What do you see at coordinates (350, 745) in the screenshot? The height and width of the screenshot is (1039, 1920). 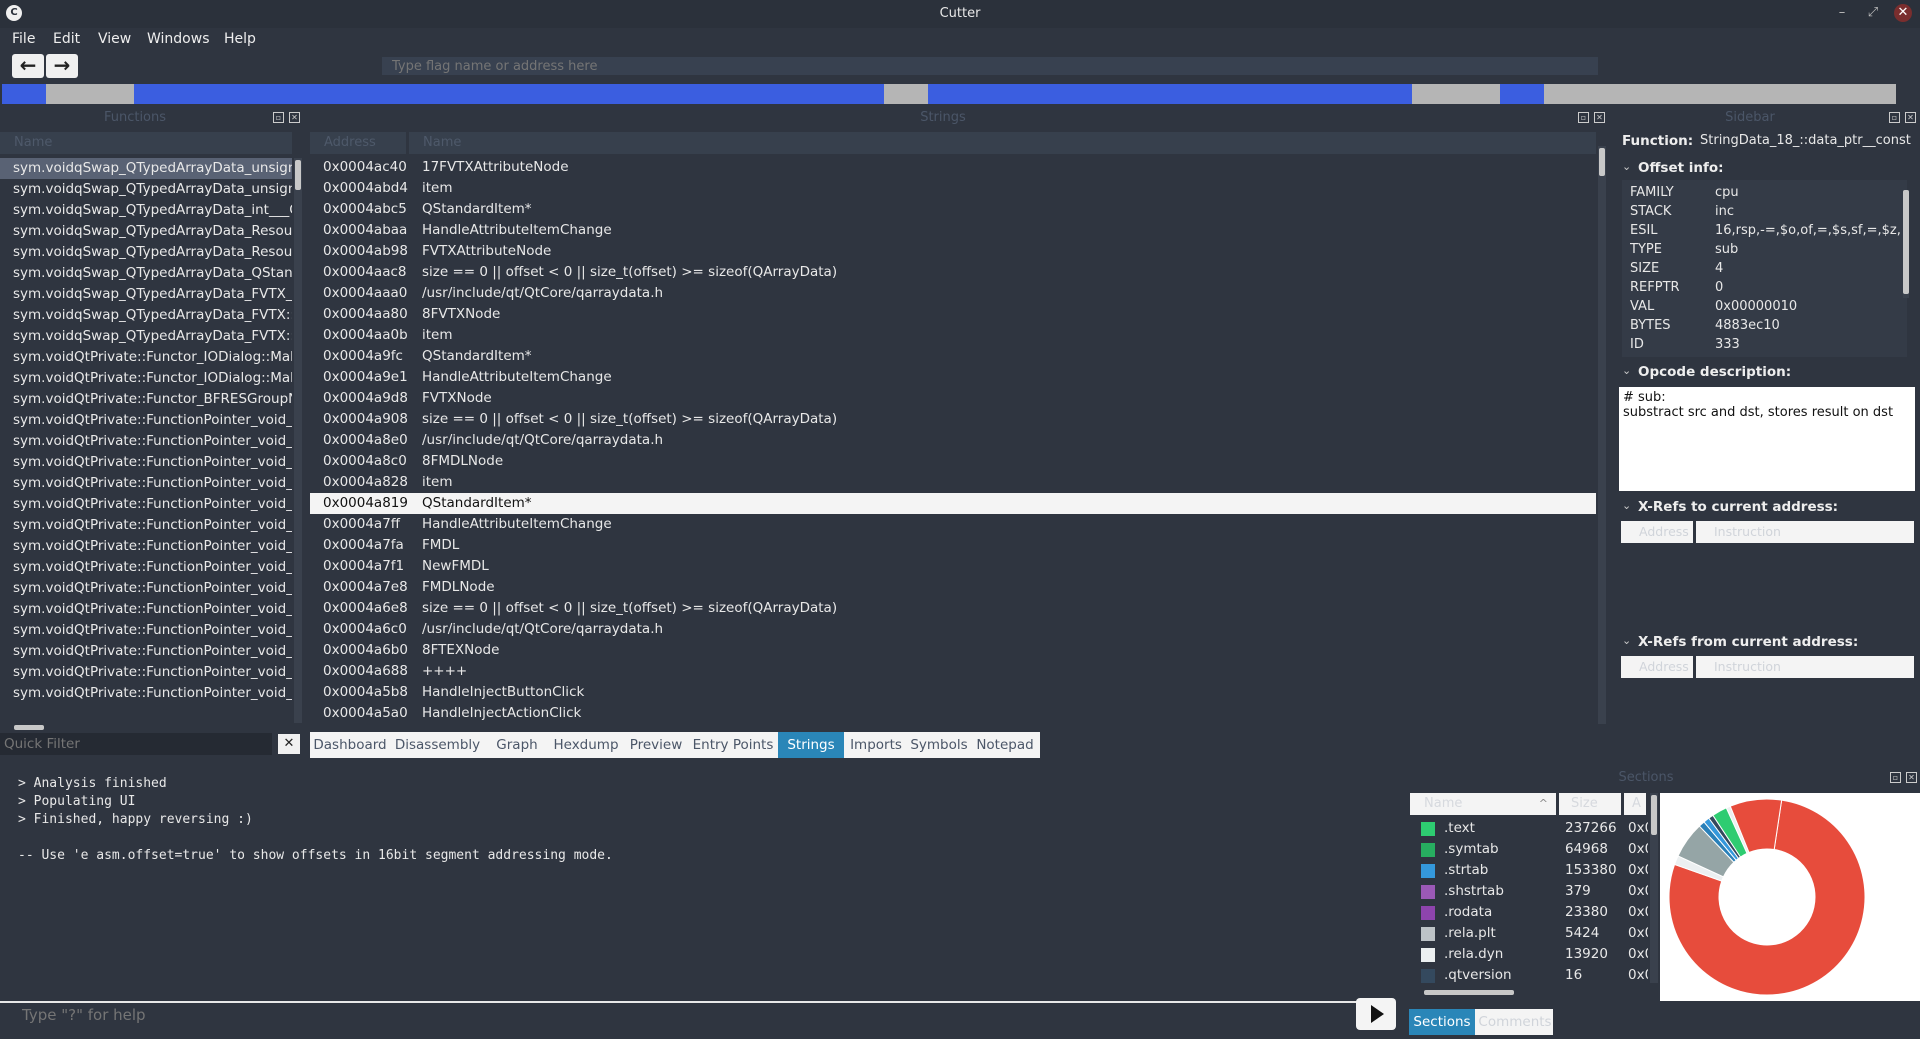 I see `tab-dashboard: Dashboard` at bounding box center [350, 745].